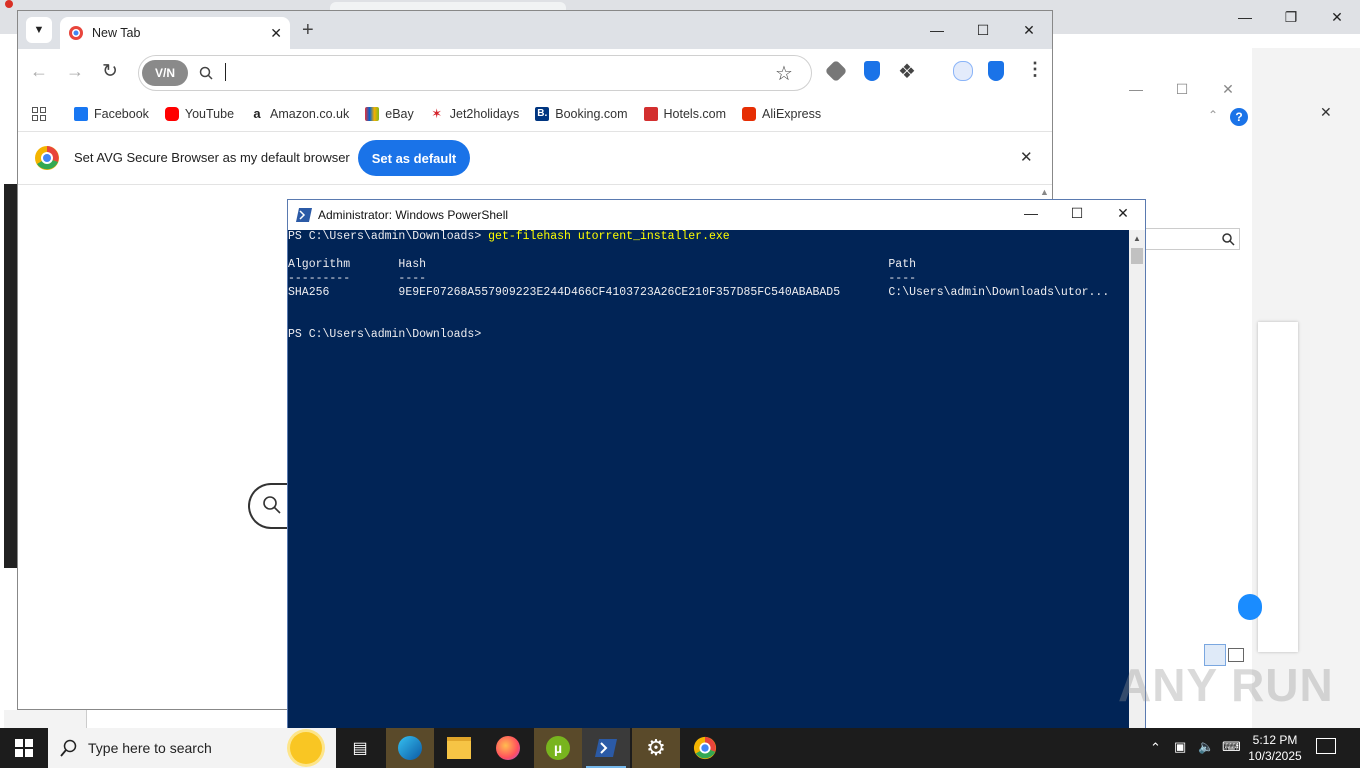 This screenshot has height=768, width=1360. I want to click on powershell-icon, so click(304, 215).